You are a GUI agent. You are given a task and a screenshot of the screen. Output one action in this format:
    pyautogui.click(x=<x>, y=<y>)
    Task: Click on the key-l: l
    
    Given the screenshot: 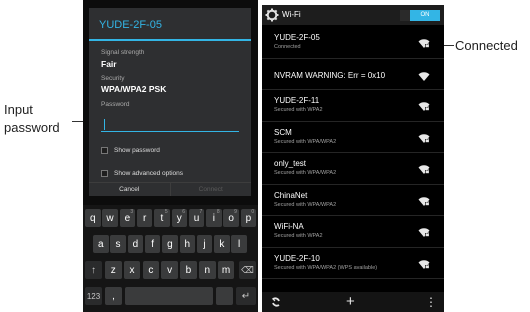 What is the action you would take?
    pyautogui.click(x=239, y=244)
    